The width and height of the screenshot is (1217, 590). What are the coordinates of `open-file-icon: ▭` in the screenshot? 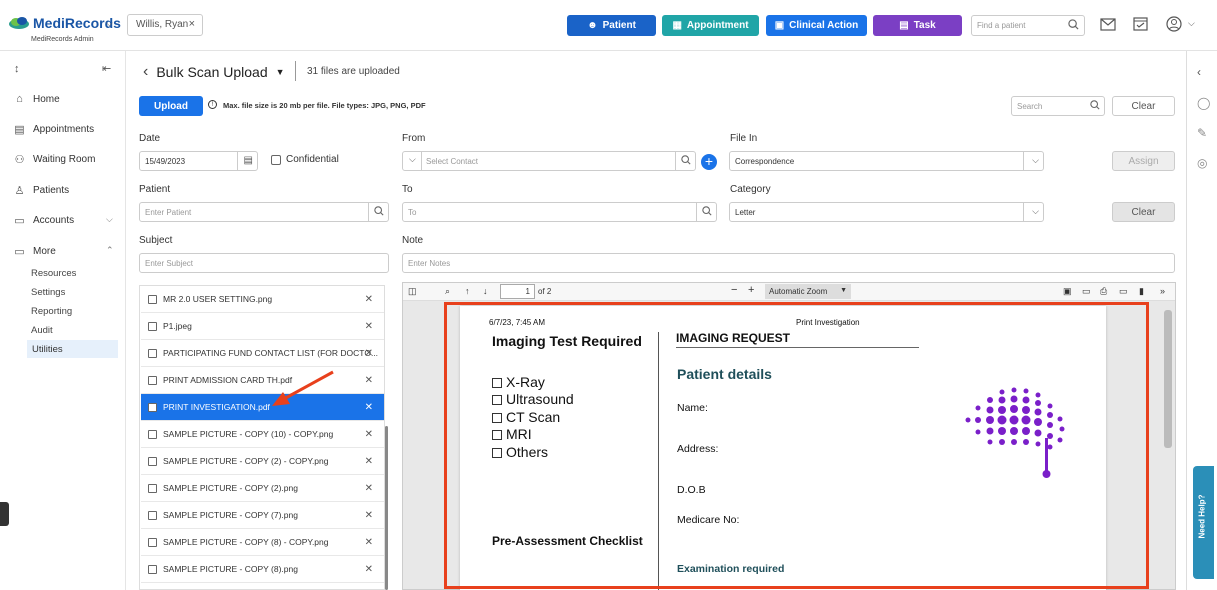 It's located at (1086, 291).